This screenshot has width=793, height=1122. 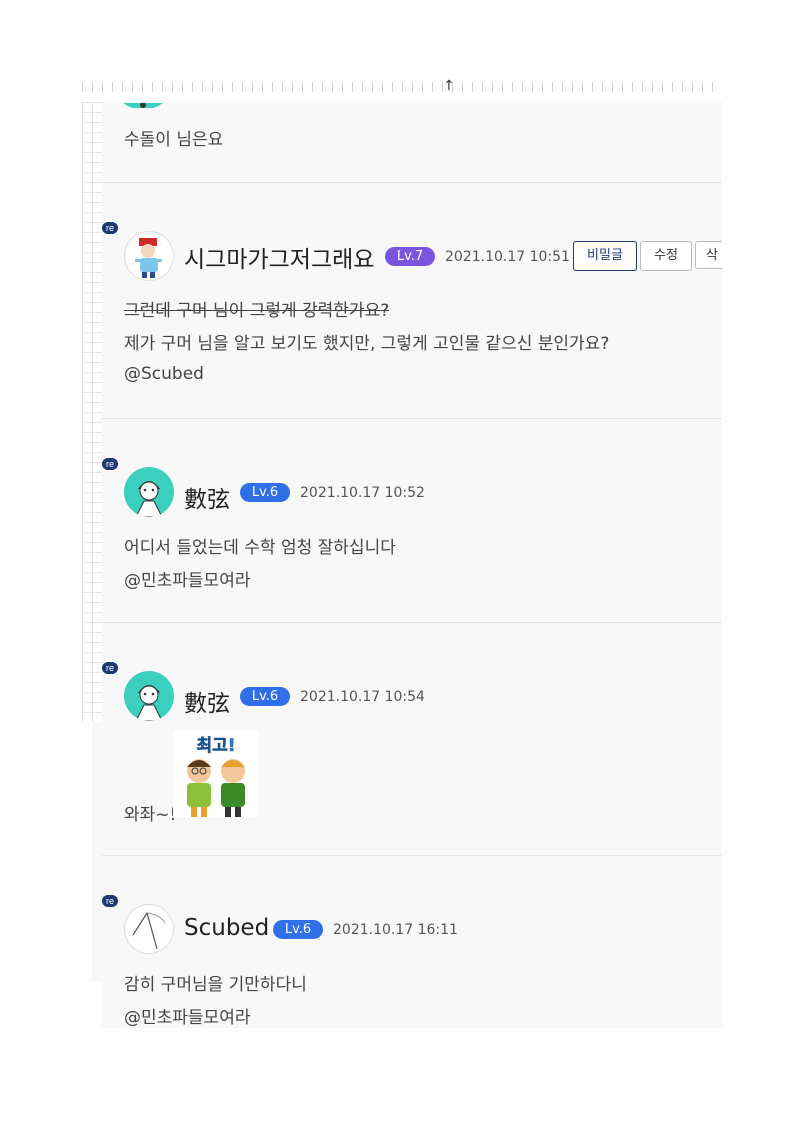 I want to click on nickname: 시그마가그저그래요, so click(x=279, y=257).